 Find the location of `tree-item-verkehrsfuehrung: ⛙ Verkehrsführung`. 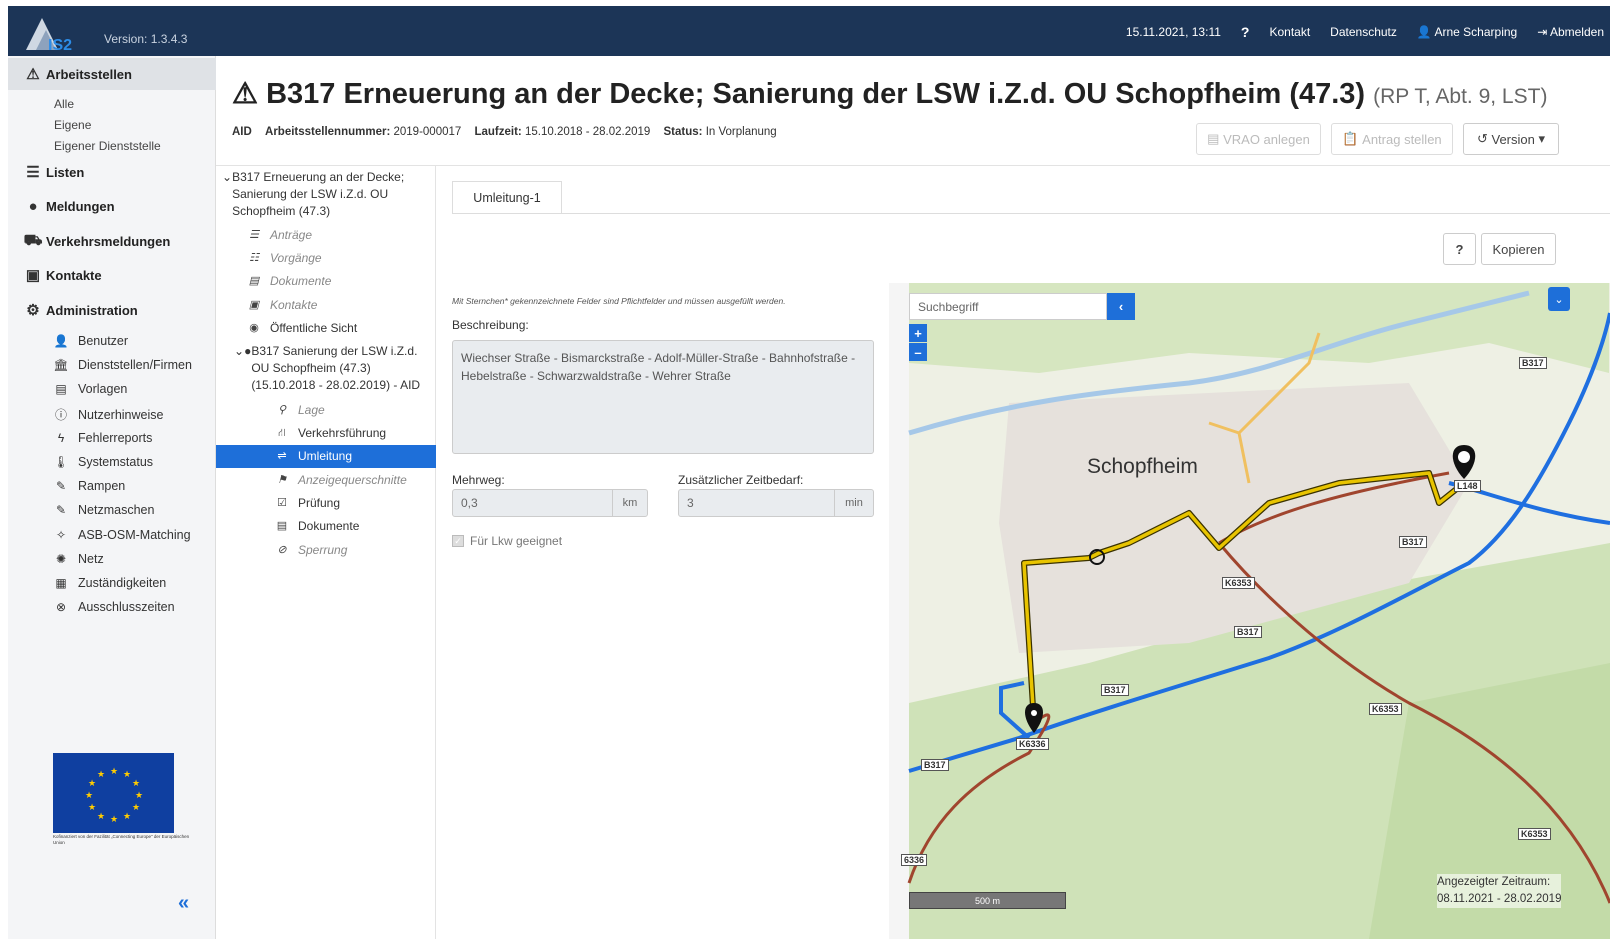

tree-item-verkehrsfuehrung: ⛙ Verkehrsführung is located at coordinates (330, 433).